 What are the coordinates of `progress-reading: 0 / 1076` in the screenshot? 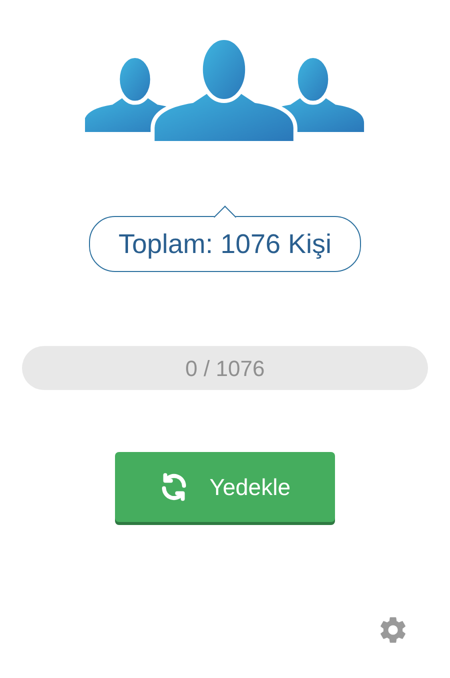 It's located at (225, 368).